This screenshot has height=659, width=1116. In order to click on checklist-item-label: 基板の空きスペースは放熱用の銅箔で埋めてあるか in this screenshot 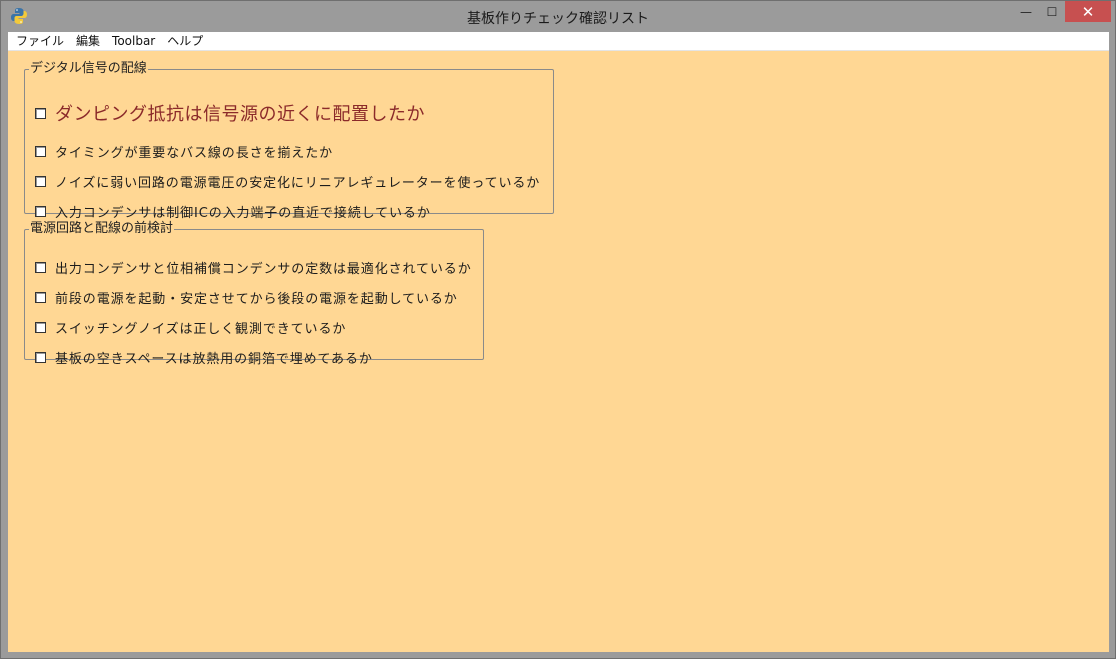, I will do `click(214, 359)`.